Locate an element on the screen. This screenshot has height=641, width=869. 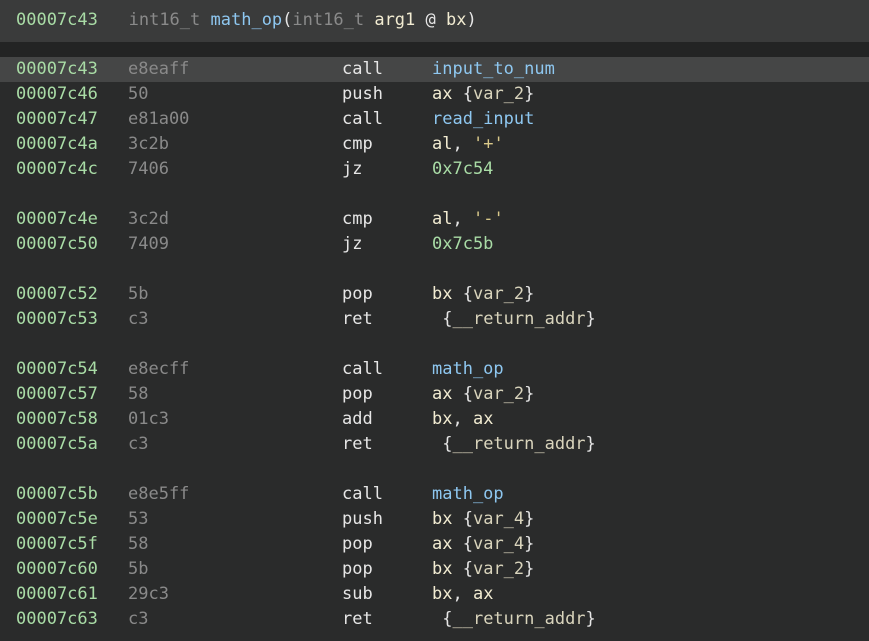
instruction-row: 00007c4c 7406 jz 0x7c54 is located at coordinates (434, 169).